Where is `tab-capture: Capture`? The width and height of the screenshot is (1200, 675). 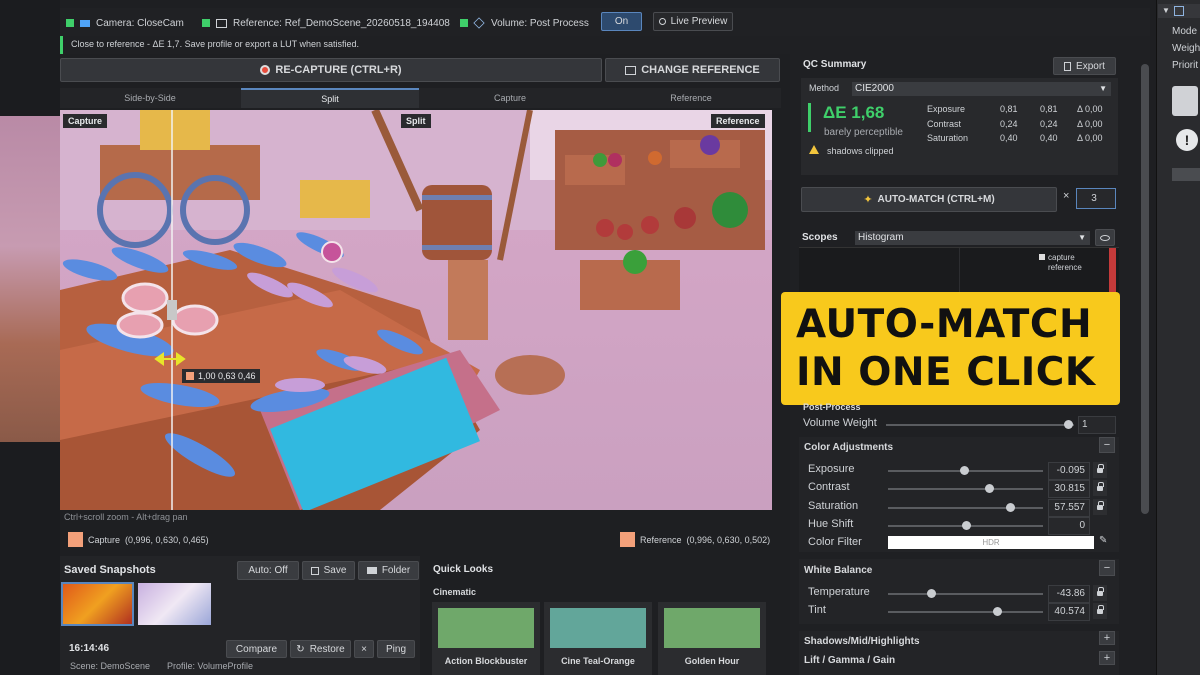
tab-capture: Capture is located at coordinates (510, 98).